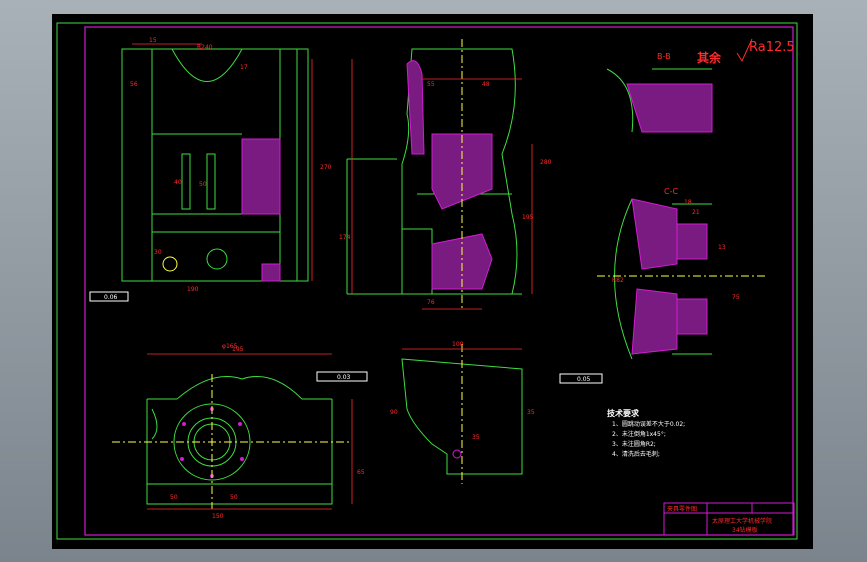 This screenshot has height=562, width=867. What do you see at coordinates (682, 509) in the screenshot?
I see `tb-drawing-name: 夹具零件图` at bounding box center [682, 509].